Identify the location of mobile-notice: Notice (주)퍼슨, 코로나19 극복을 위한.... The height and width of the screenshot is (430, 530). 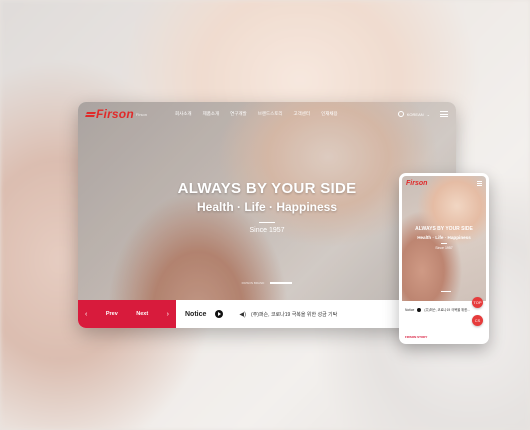
(437, 309).